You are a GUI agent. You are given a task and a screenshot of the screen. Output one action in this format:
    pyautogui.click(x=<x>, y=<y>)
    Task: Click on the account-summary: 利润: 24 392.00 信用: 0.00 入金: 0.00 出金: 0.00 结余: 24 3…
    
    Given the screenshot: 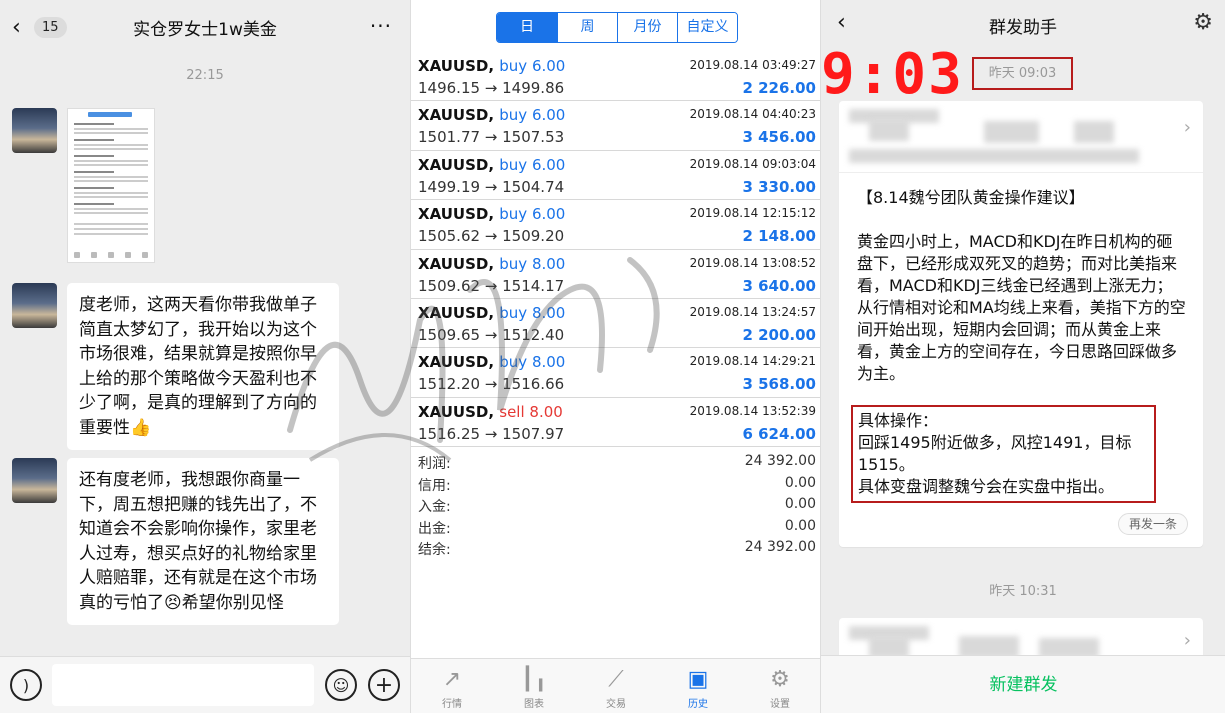 What is the action you would take?
    pyautogui.click(x=616, y=507)
    